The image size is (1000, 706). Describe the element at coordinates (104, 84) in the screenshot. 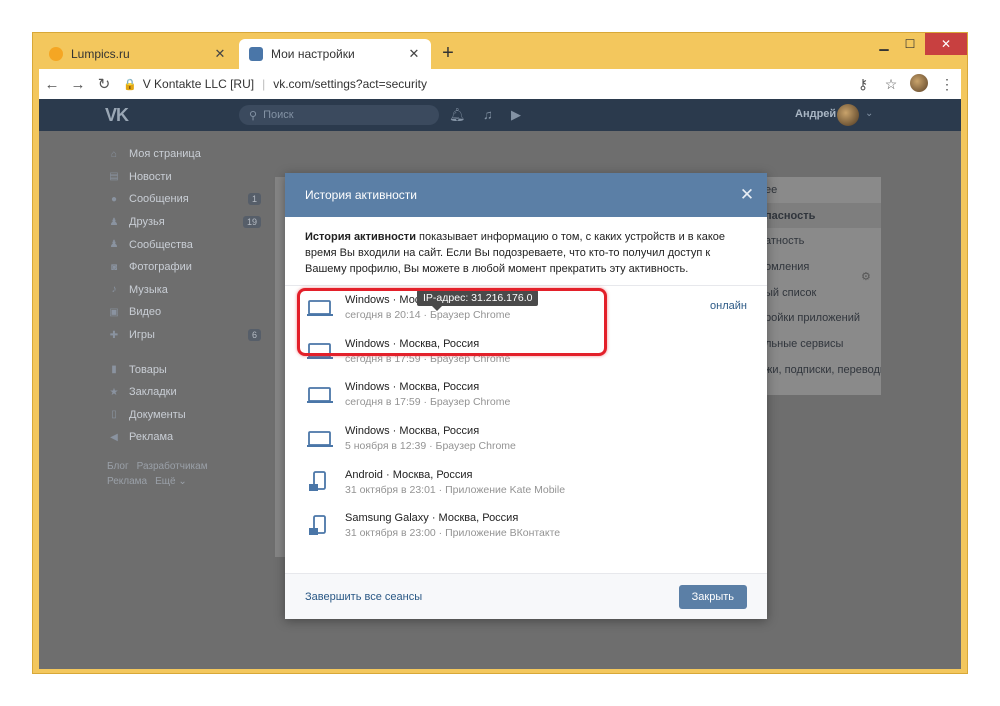

I see `reload-icon: ↻` at that location.